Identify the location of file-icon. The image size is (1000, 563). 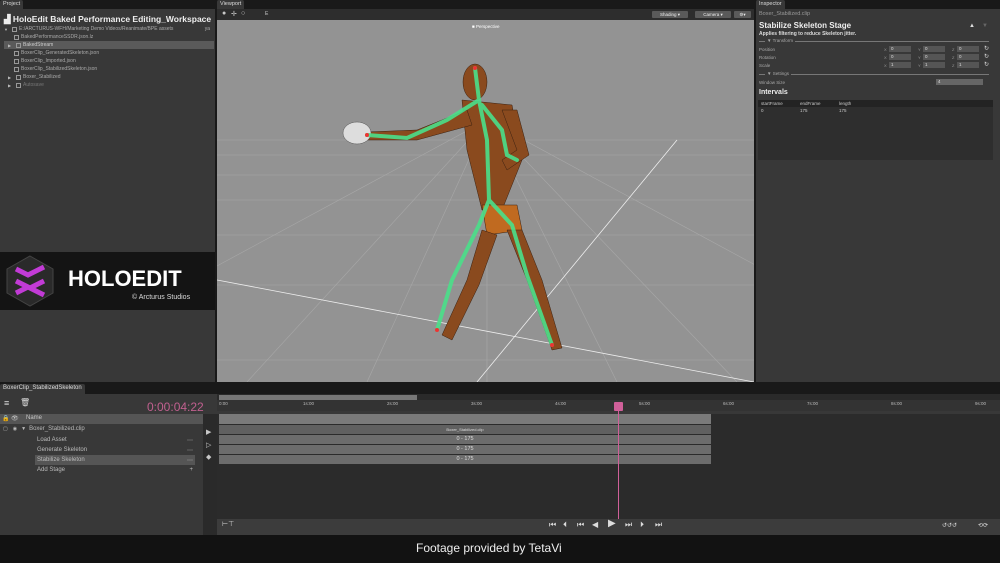
(16, 69).